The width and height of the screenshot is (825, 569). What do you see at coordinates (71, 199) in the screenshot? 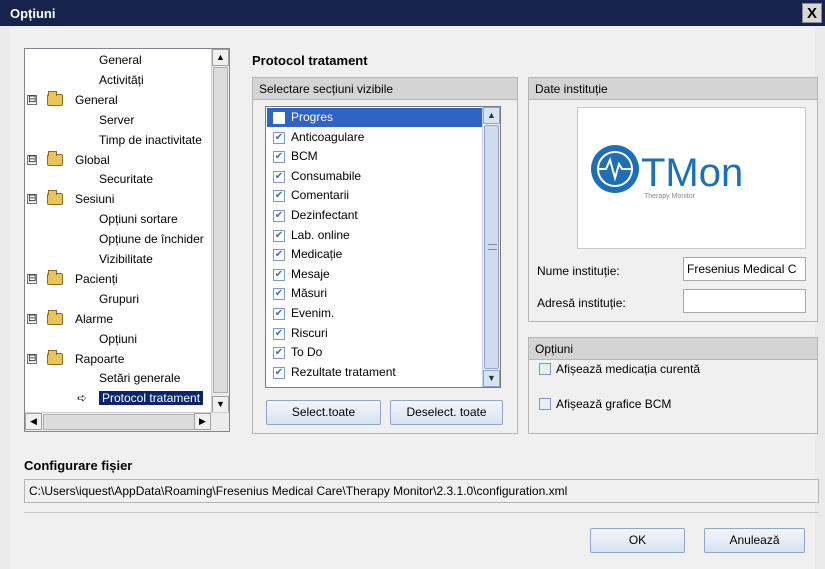
I see `tree-item: ⊟ Sesiuni` at bounding box center [71, 199].